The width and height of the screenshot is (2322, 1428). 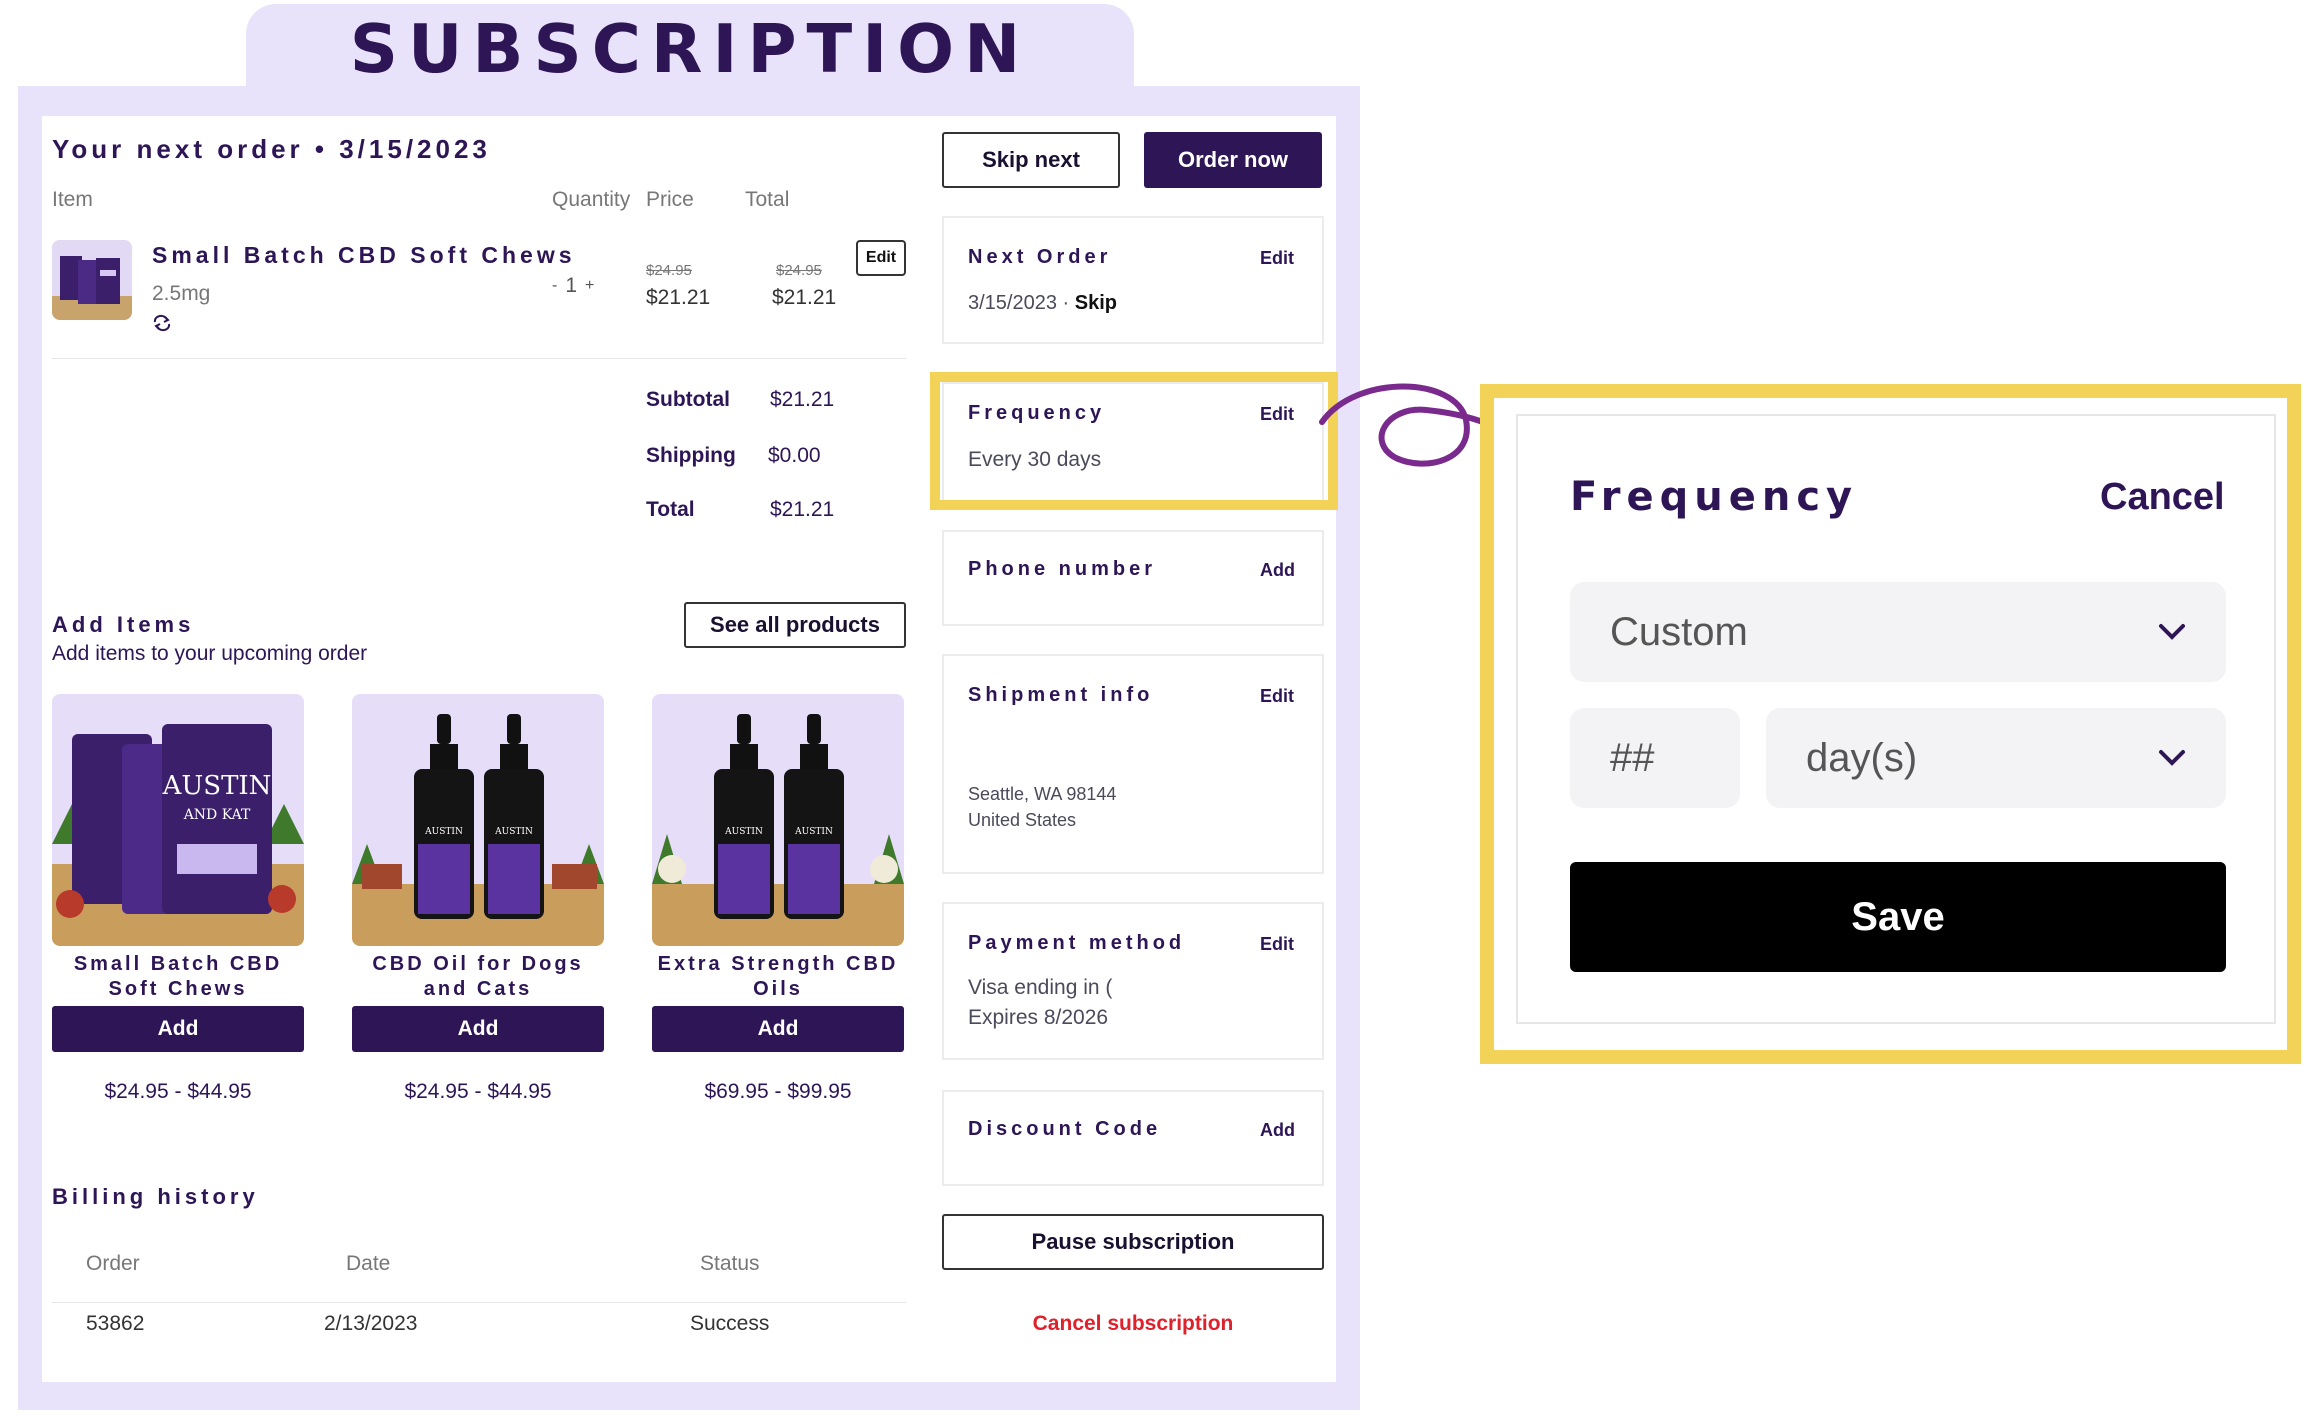 What do you see at coordinates (678, 297) in the screenshot?
I see `price-sale: $21.21` at bounding box center [678, 297].